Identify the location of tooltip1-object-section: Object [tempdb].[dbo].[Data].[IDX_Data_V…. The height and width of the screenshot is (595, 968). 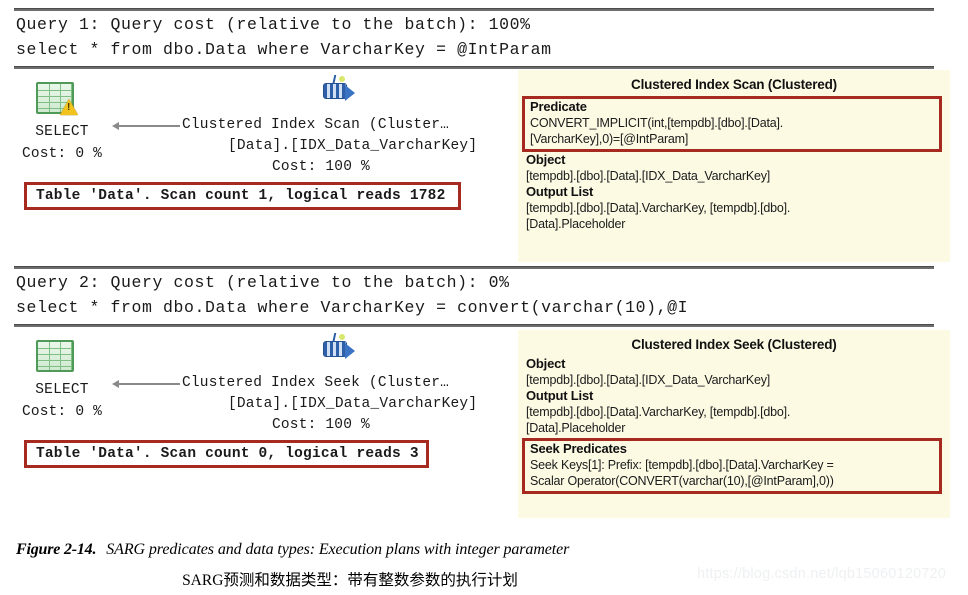
(734, 168).